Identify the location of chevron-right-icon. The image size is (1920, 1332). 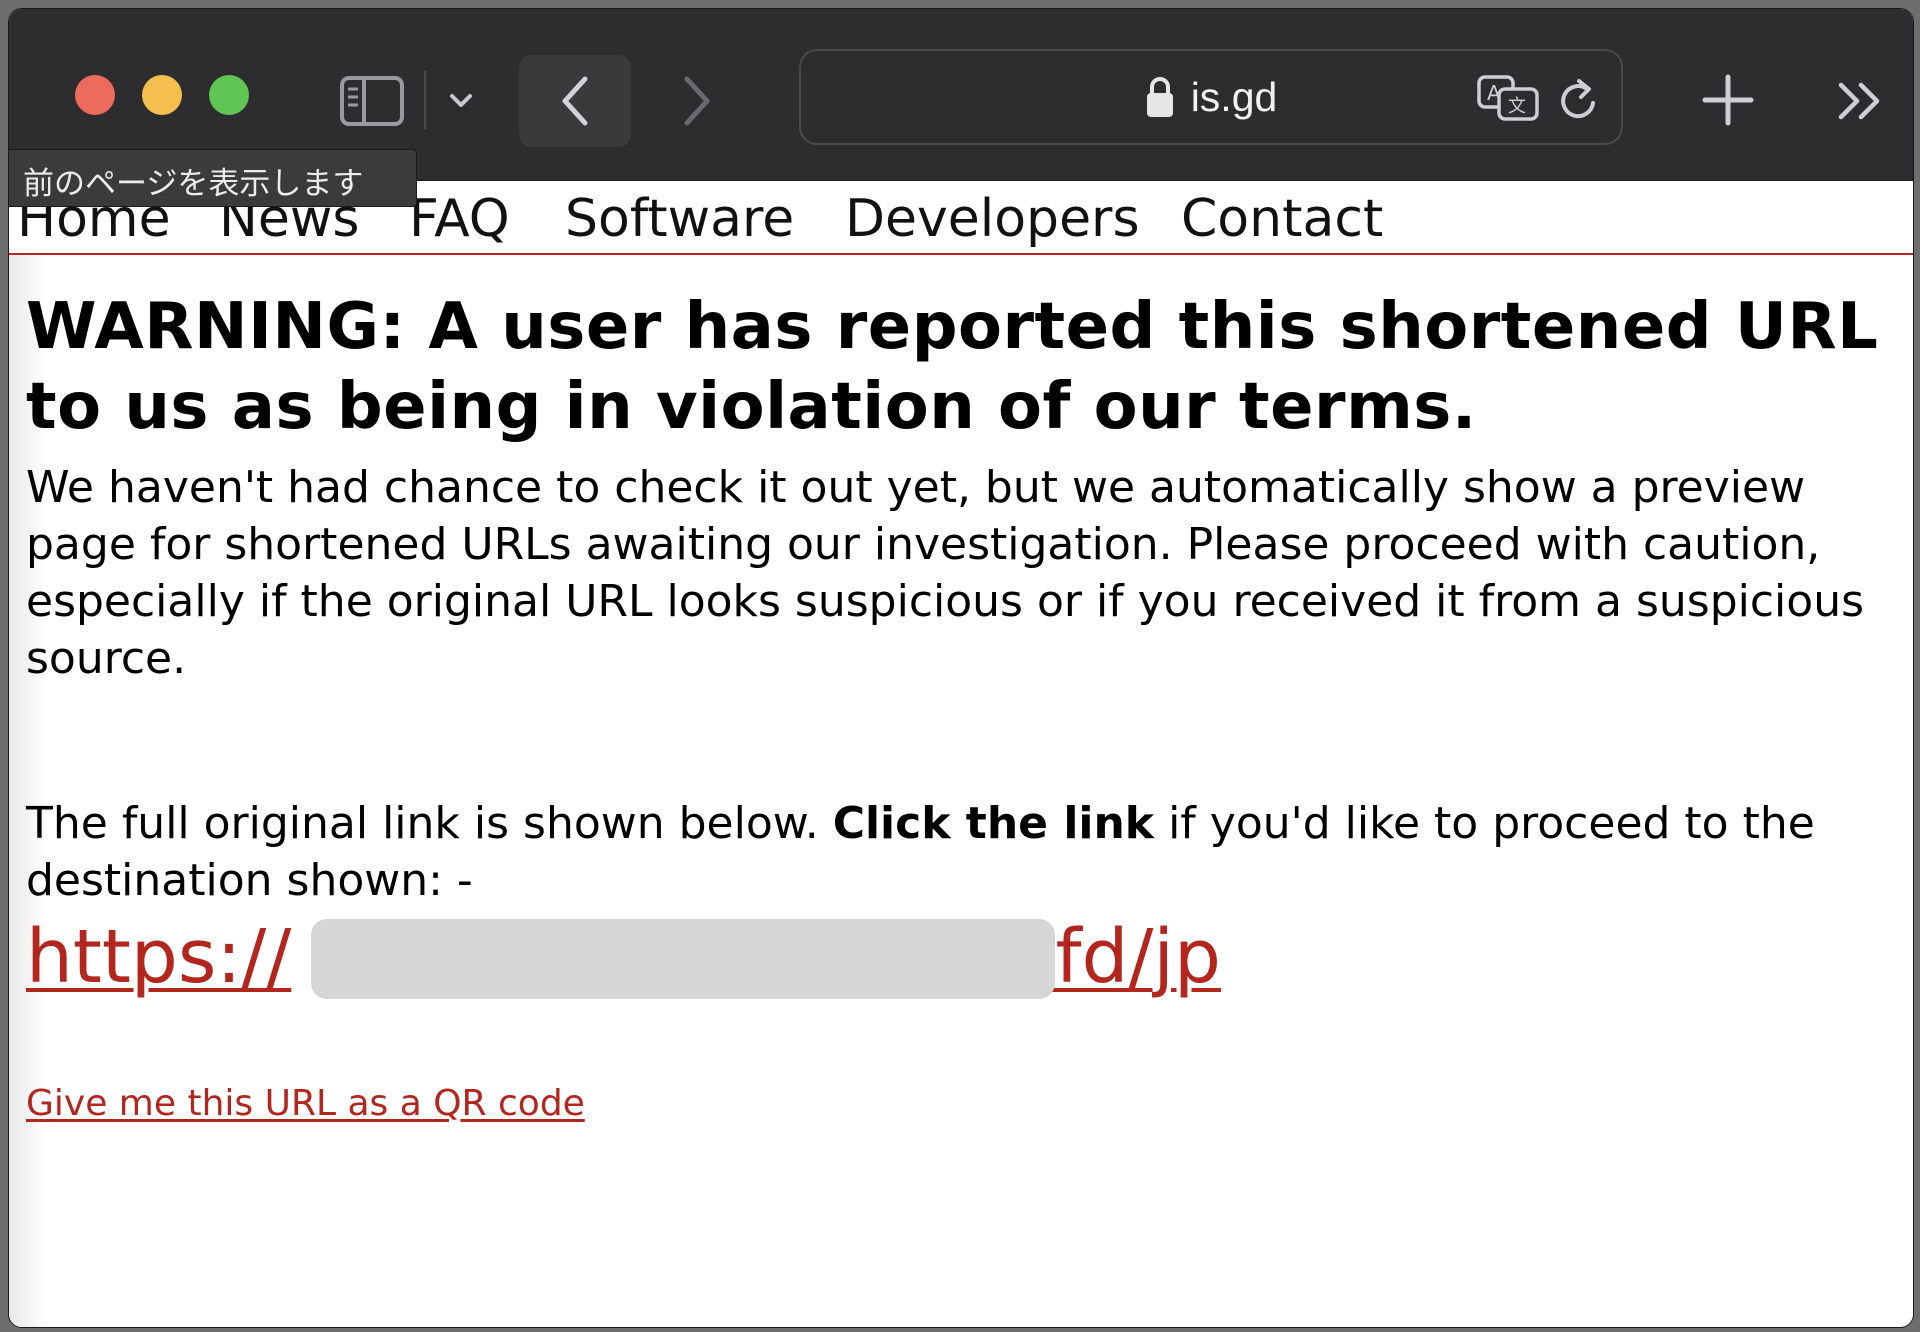
(697, 101).